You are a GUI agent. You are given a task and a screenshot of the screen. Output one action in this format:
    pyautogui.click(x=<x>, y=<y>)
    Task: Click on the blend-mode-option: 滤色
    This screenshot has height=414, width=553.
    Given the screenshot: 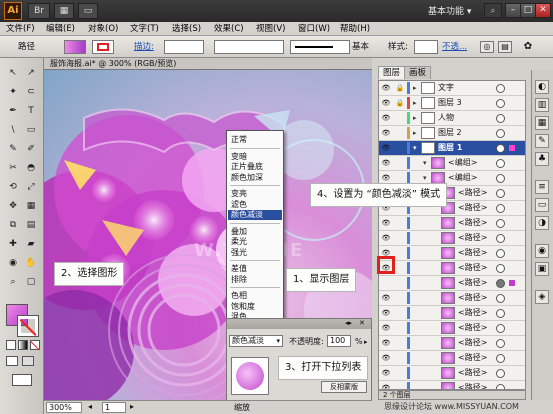 What is the action you would take?
    pyautogui.click(x=239, y=205)
    